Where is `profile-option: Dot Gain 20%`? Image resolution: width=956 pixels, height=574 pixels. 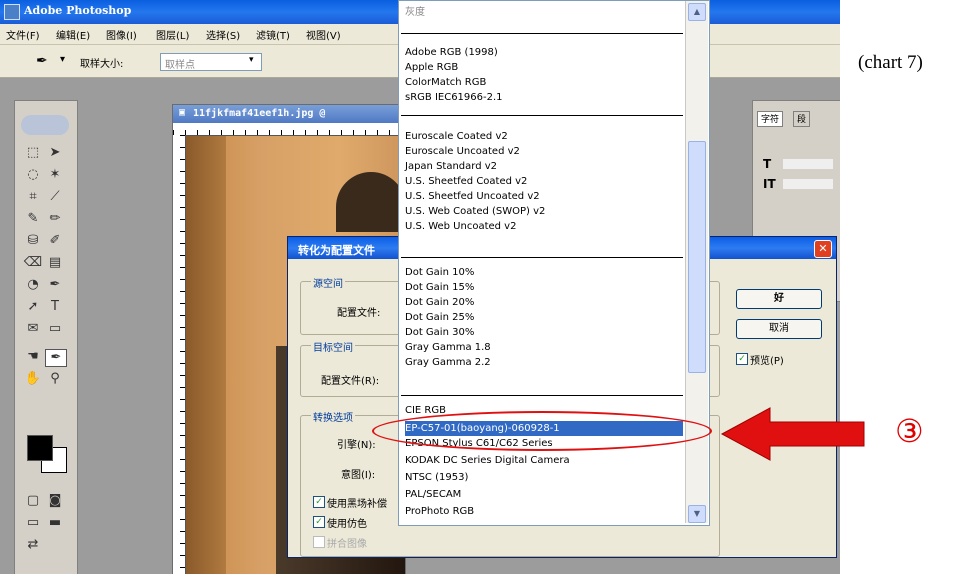 profile-option: Dot Gain 20% is located at coordinates (544, 302).